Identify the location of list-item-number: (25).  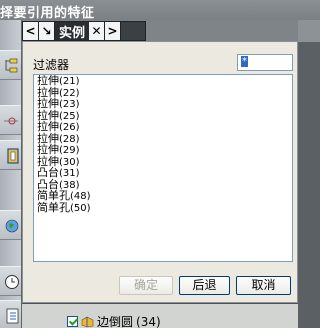
(69, 116).